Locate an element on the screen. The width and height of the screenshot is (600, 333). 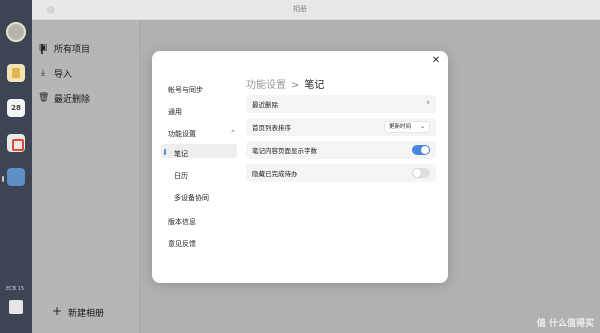
nav-selected-highlight is located at coordinates (199, 151).